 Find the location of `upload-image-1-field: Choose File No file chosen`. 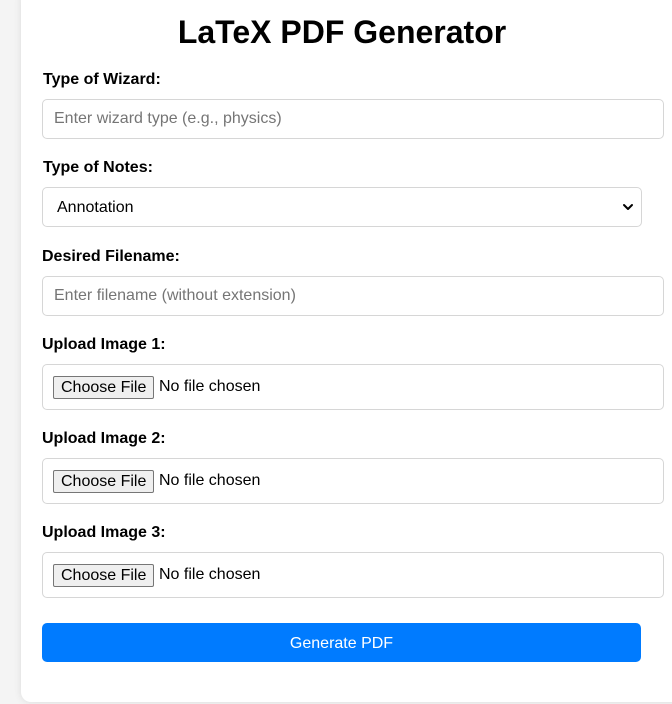

upload-image-1-field: Choose File No file chosen is located at coordinates (353, 387).